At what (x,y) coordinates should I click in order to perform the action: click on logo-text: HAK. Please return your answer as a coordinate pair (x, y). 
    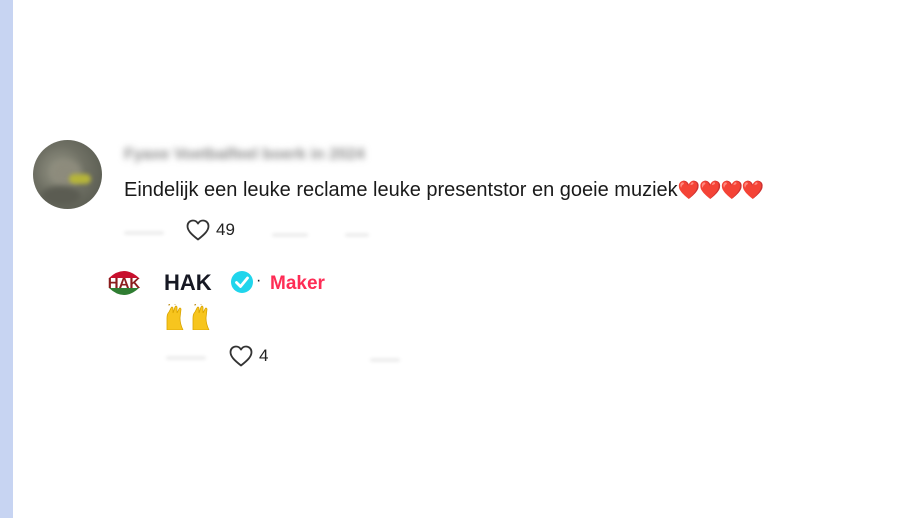
    Looking at the image, I should click on (124, 283).